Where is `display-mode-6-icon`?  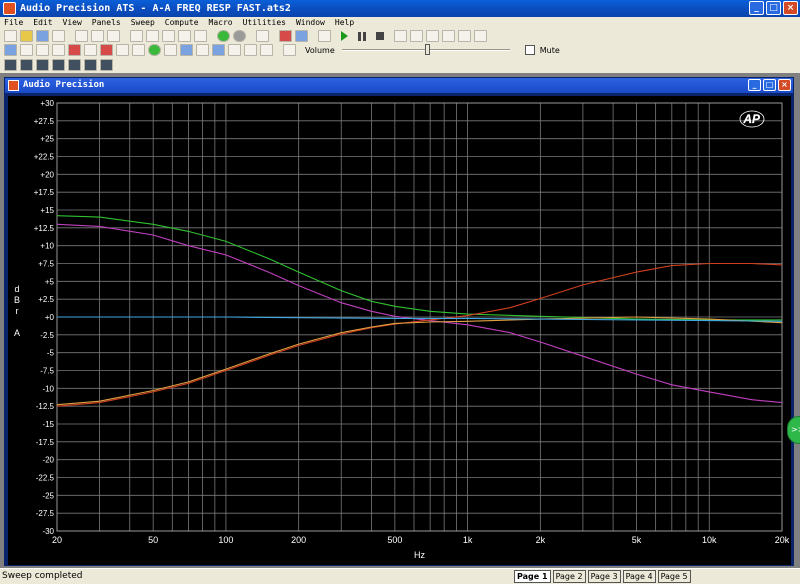
display-mode-6-icon is located at coordinates (90, 65).